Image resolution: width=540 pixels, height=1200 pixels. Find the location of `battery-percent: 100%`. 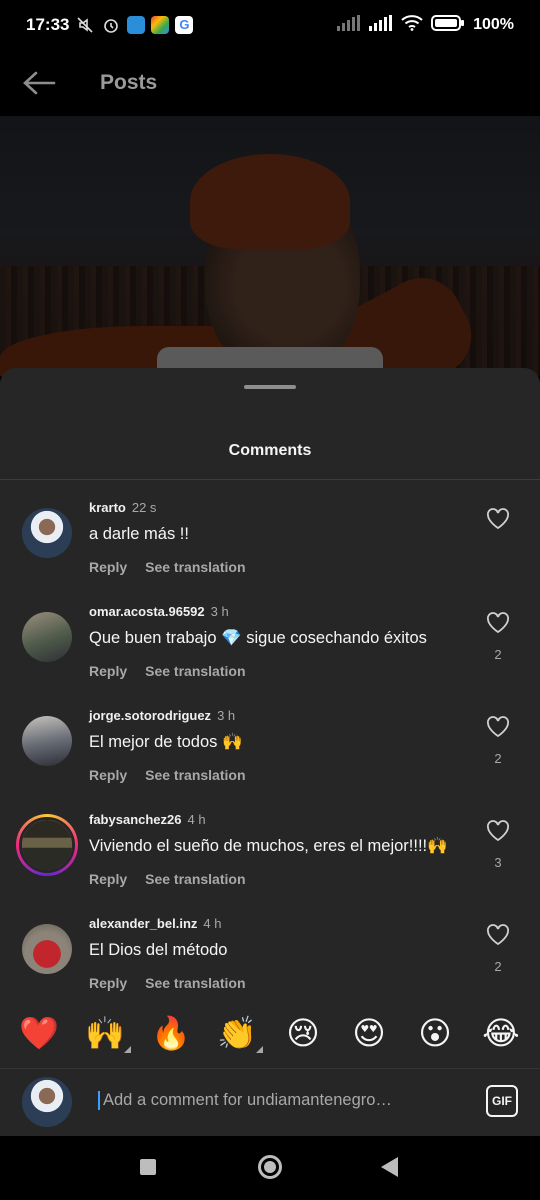

battery-percent: 100% is located at coordinates (493, 24).